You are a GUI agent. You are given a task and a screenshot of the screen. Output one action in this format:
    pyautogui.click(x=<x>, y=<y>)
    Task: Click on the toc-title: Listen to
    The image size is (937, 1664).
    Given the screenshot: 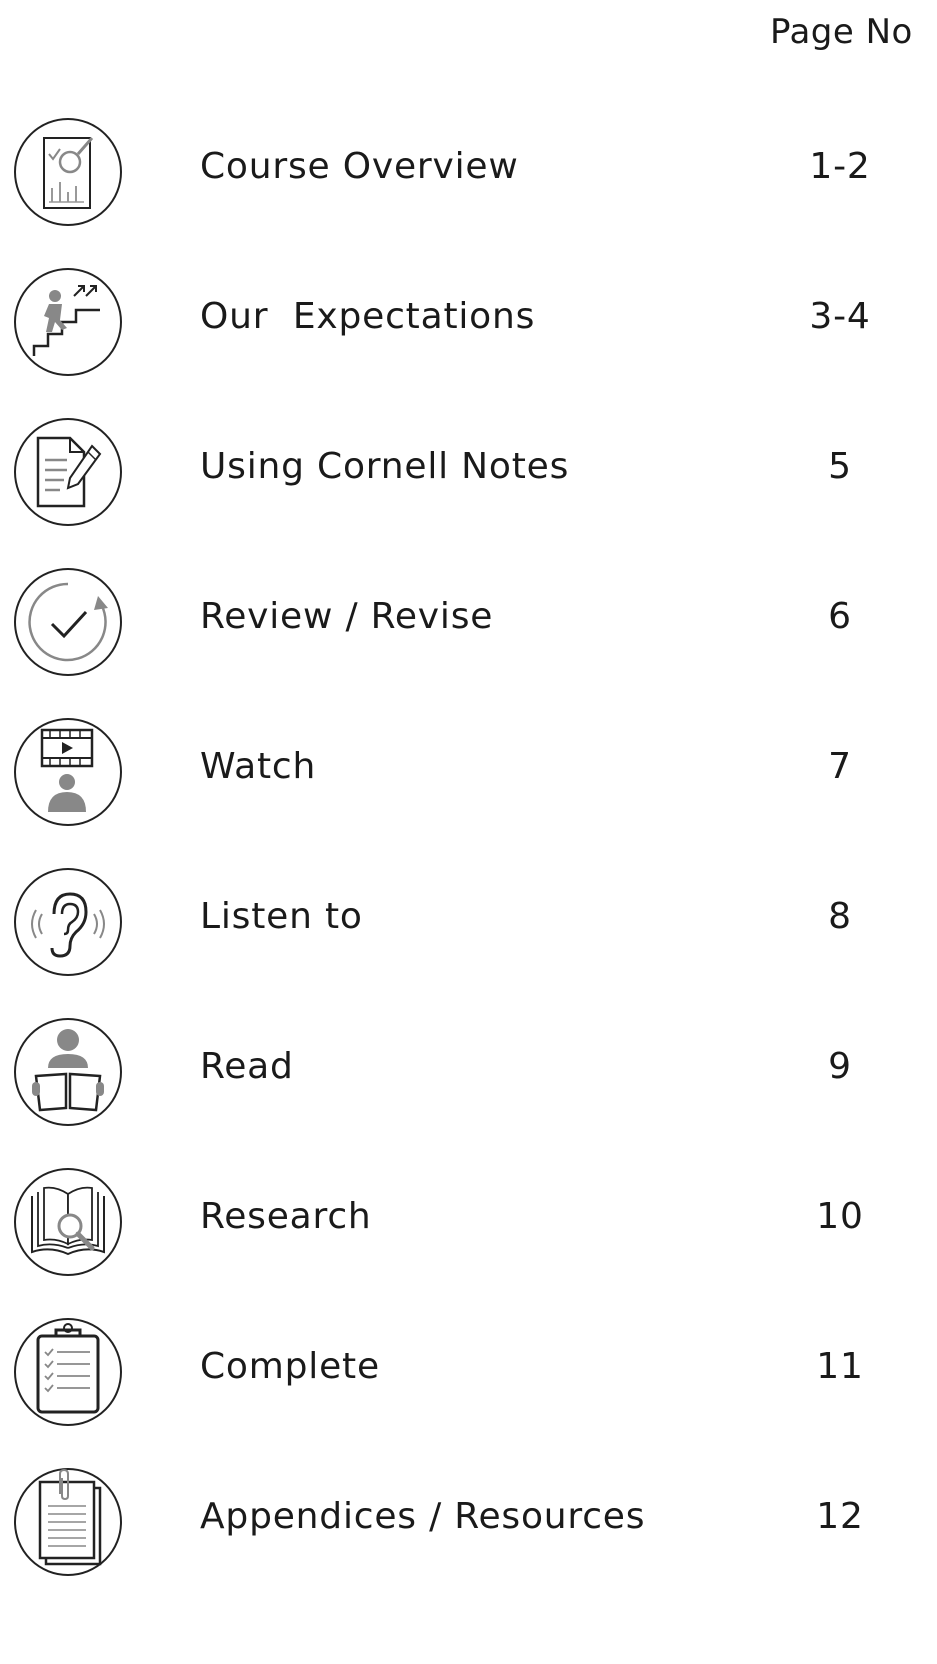 What is the action you would take?
    pyautogui.click(x=281, y=916)
    